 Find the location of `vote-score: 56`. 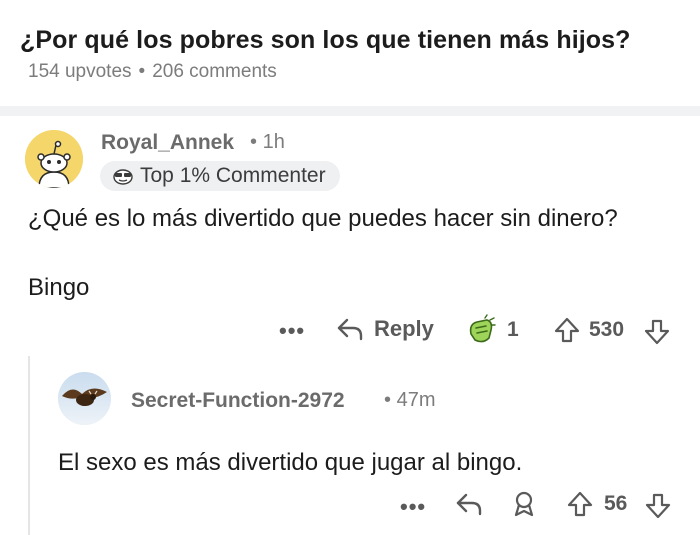

vote-score: 56 is located at coordinates (616, 503).